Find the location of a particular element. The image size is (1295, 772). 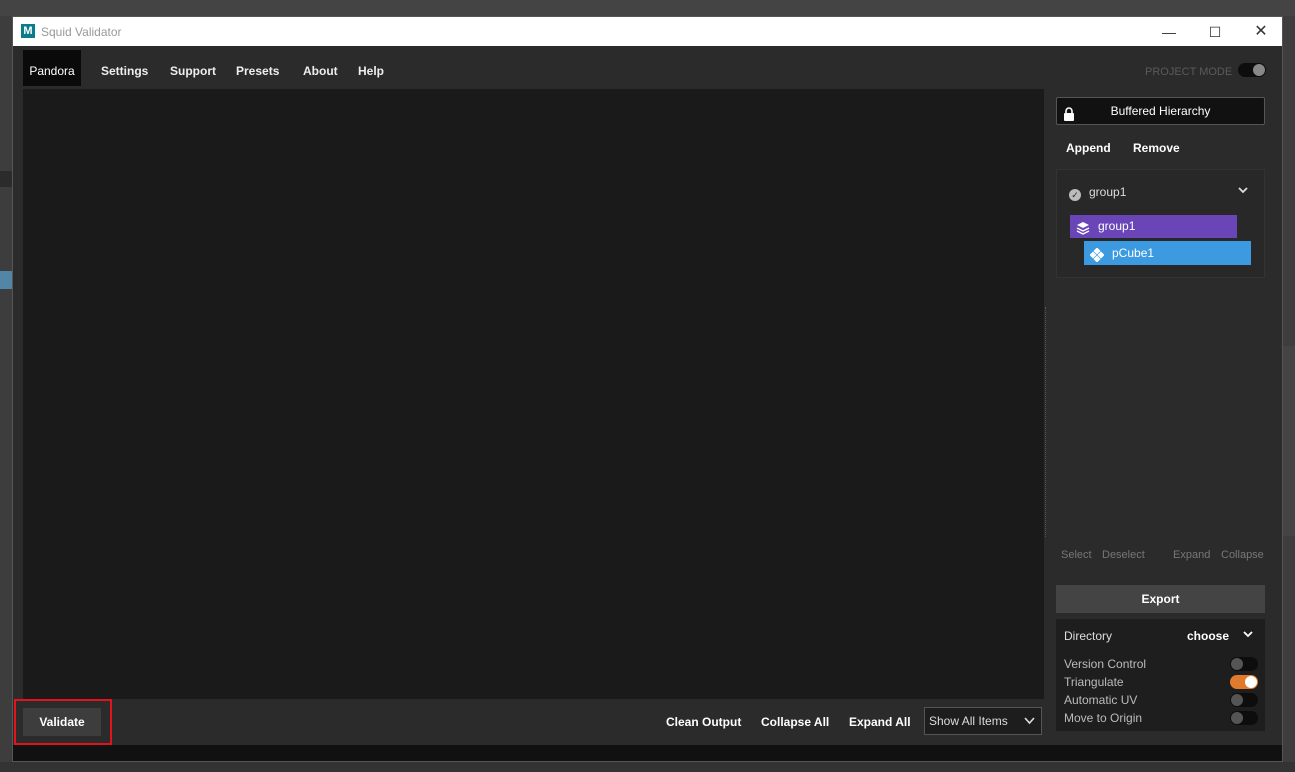

automatic-uv-label: Automatic UV is located at coordinates (1101, 700).